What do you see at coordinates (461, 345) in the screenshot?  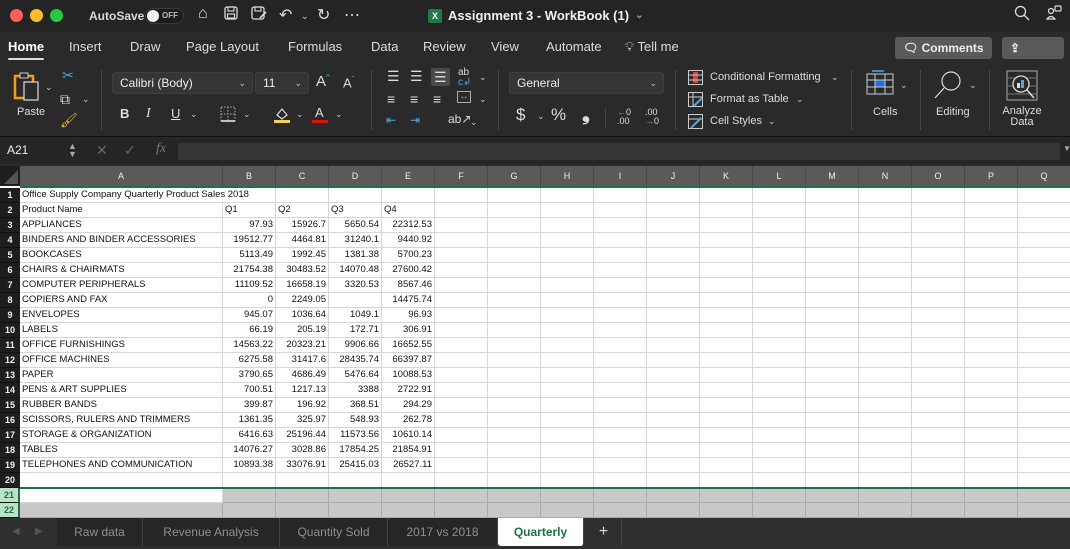 I see `cell-f11` at bounding box center [461, 345].